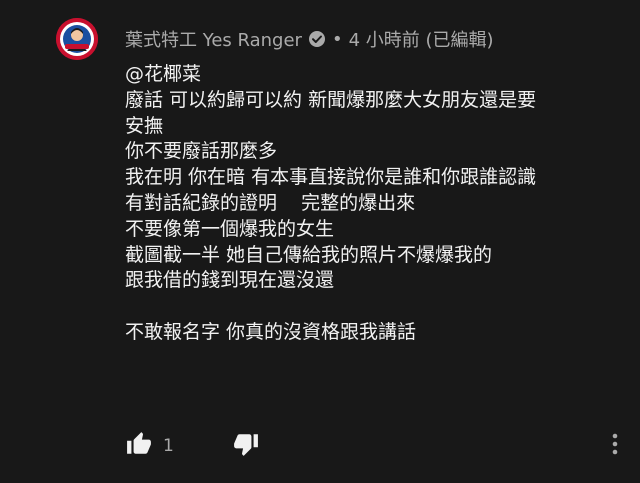 Image resolution: width=640 pixels, height=483 pixels. I want to click on comment-line: 有對話紀錄的證明 完整的爆出來, so click(270, 202).